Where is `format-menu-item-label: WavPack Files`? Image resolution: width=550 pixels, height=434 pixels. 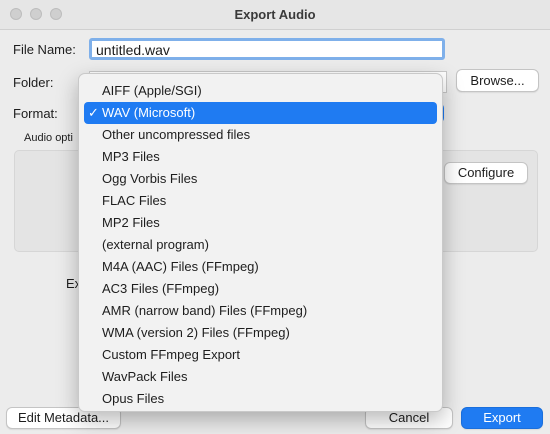 format-menu-item-label: WavPack Files is located at coordinates (145, 376).